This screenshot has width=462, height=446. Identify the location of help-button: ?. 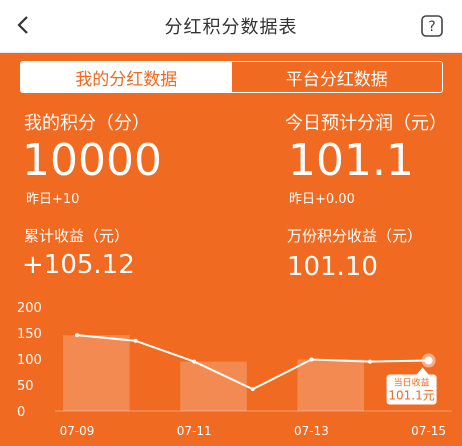
(432, 26).